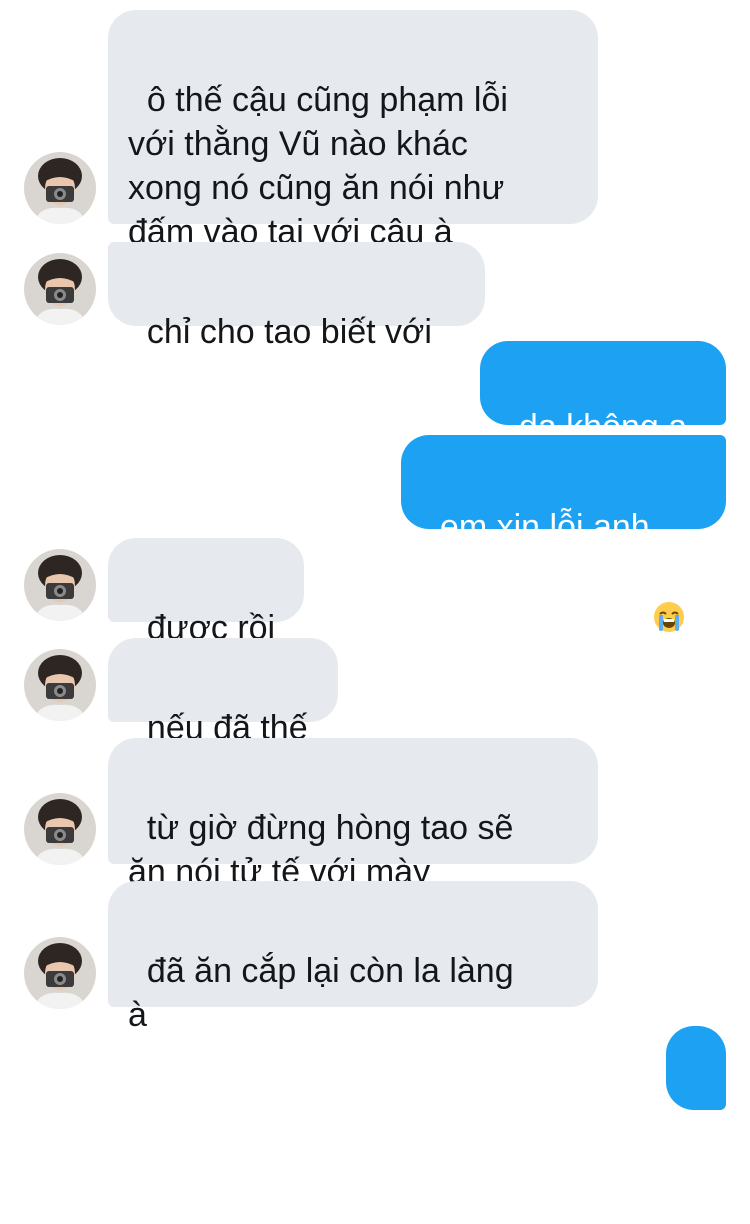  Describe the element at coordinates (696, 1101) in the screenshot. I see `outgoing-message-bubble: ?` at that location.